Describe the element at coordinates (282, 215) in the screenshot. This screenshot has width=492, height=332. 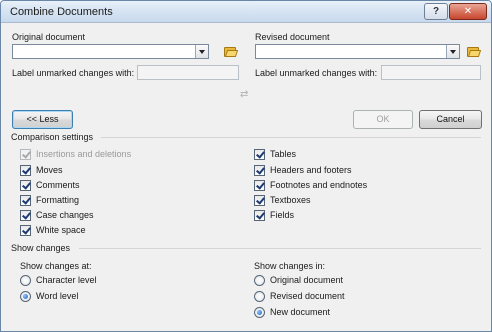
I see `checkbox-label: Fields` at that location.